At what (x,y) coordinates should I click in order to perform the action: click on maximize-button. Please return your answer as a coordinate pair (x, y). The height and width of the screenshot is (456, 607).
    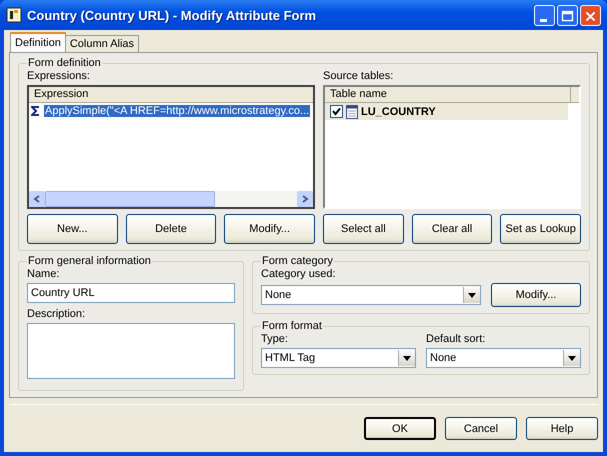
    Looking at the image, I should click on (567, 15).